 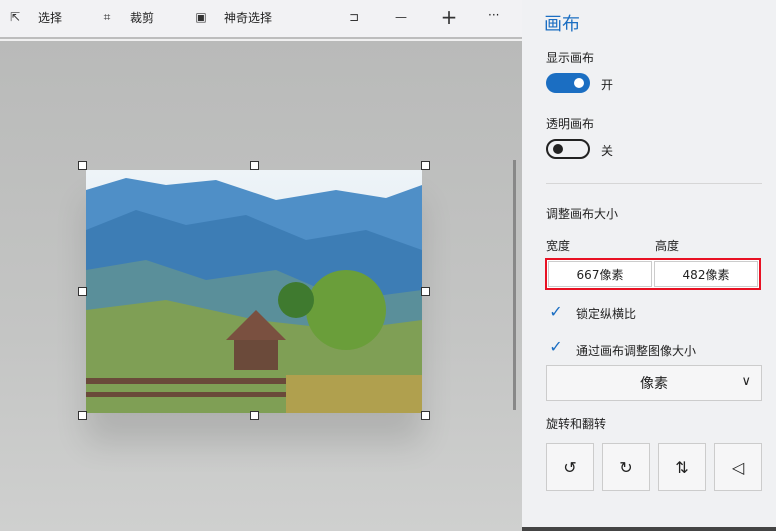 I want to click on magic-select-icon: ▣, so click(x=201, y=17).